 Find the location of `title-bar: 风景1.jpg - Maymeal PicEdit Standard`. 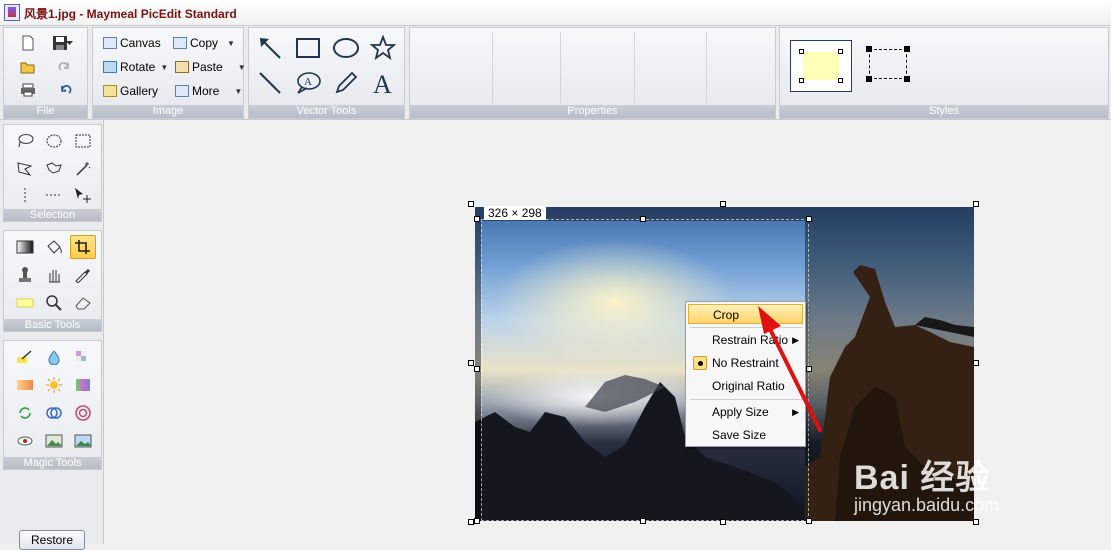

title-bar: 风景1.jpg - Maymeal PicEdit Standard is located at coordinates (555, 13).